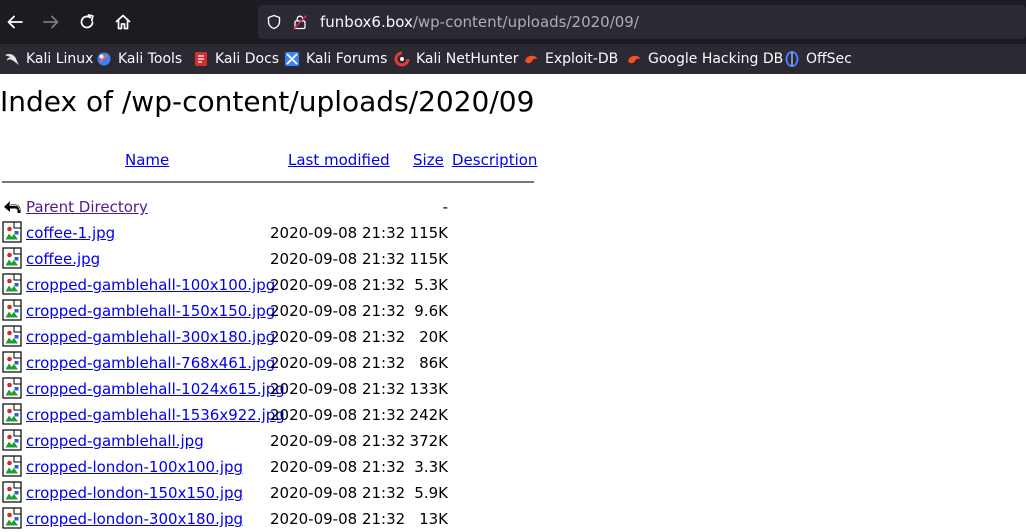 Image resolution: width=1026 pixels, height=532 pixels. Describe the element at coordinates (292, 59) in the screenshot. I see `kali-forums-icon` at that location.